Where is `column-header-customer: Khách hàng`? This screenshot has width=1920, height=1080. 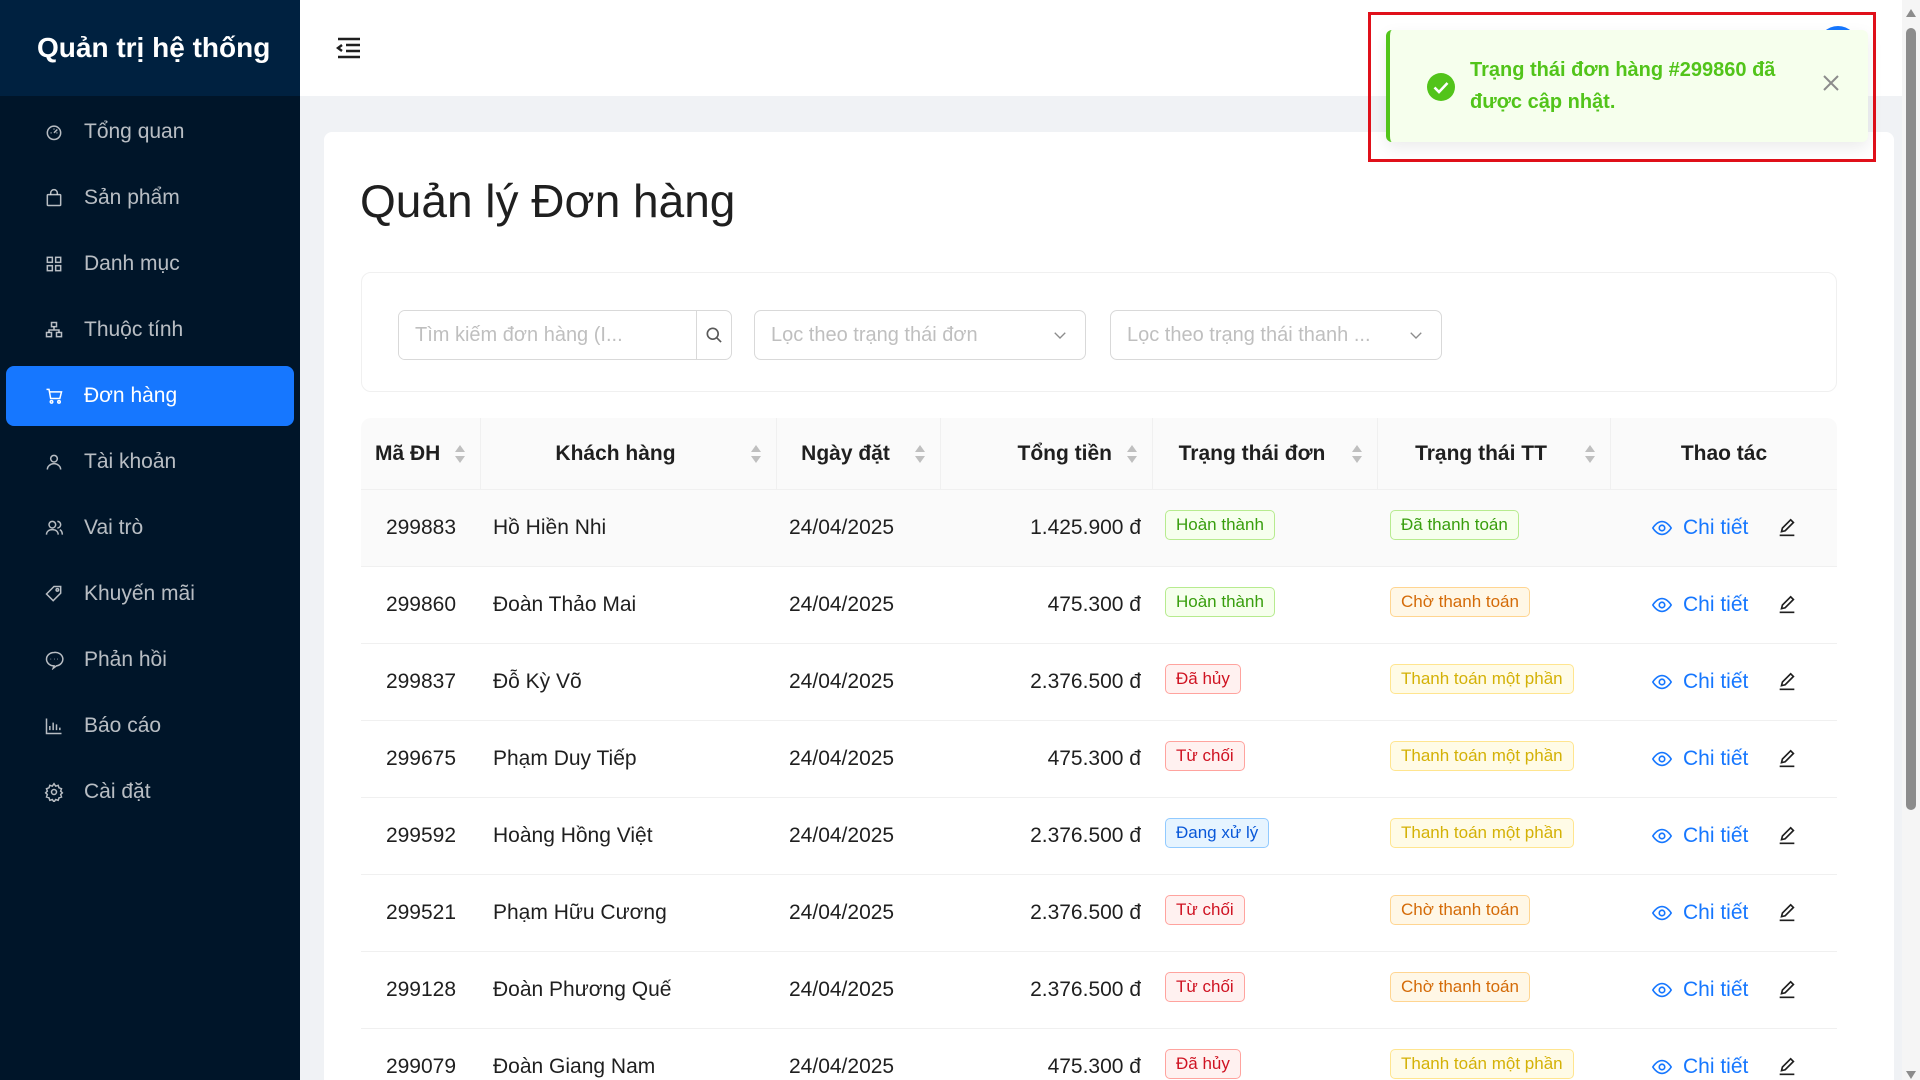
column-header-customer: Khách hàng is located at coordinates (629, 453).